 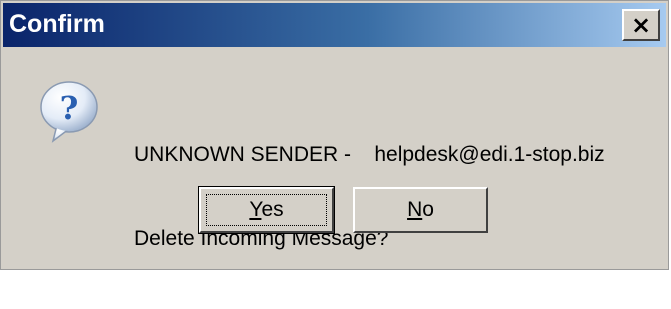 I want to click on no-button: No, so click(x=420, y=210).